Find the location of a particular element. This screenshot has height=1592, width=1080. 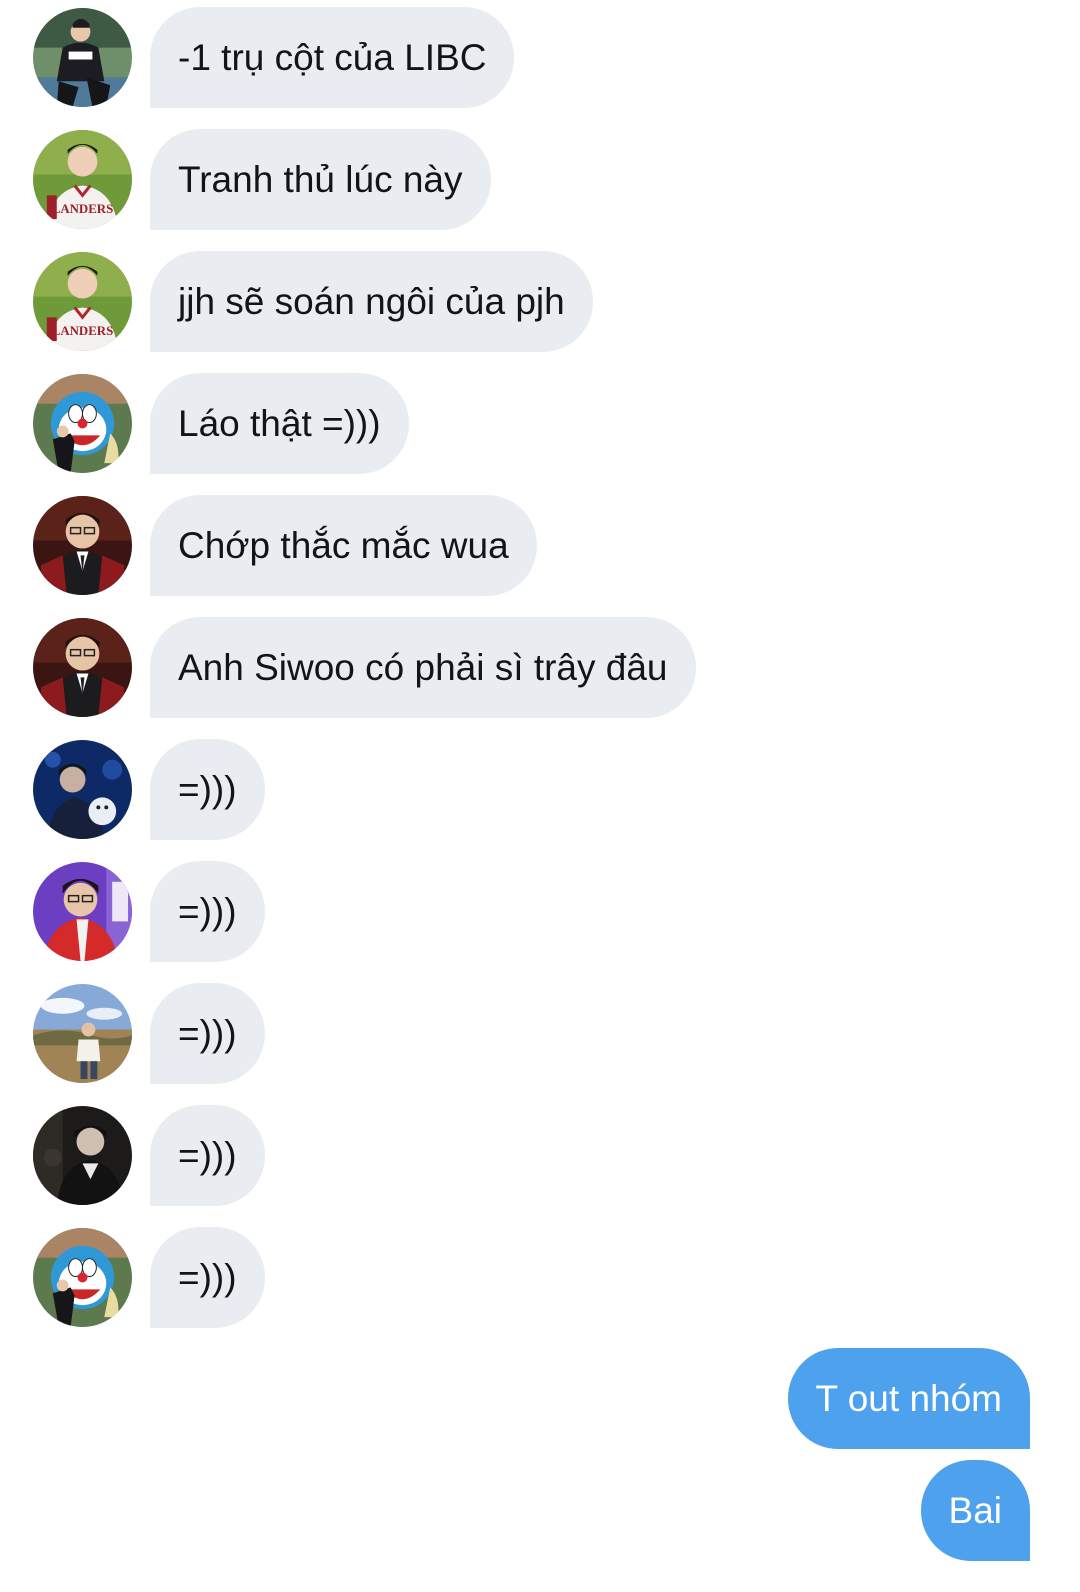

incoming-message-bubble: Anh Siwoo có phải sì trây đâu is located at coordinates (423, 667).